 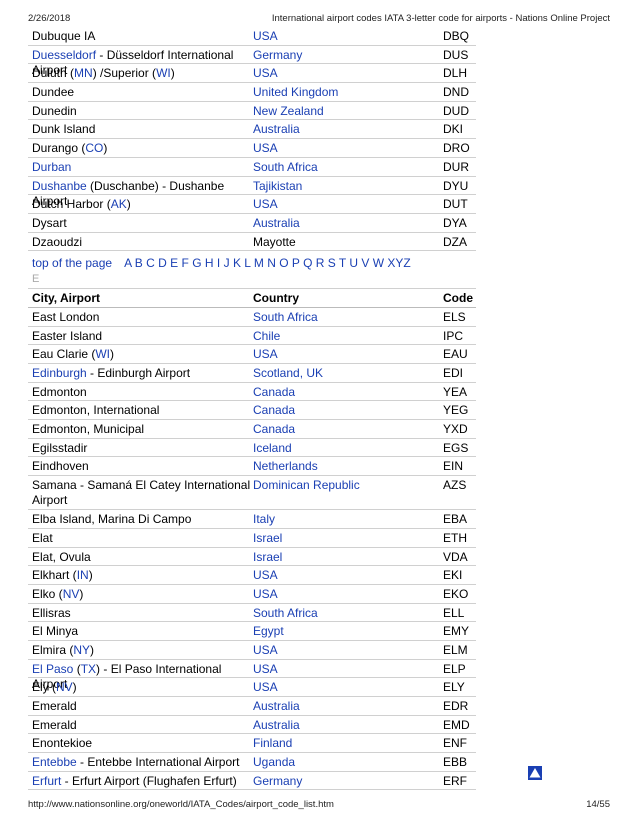 What do you see at coordinates (83, 575) in the screenshot?
I see `city-link: IN` at bounding box center [83, 575].